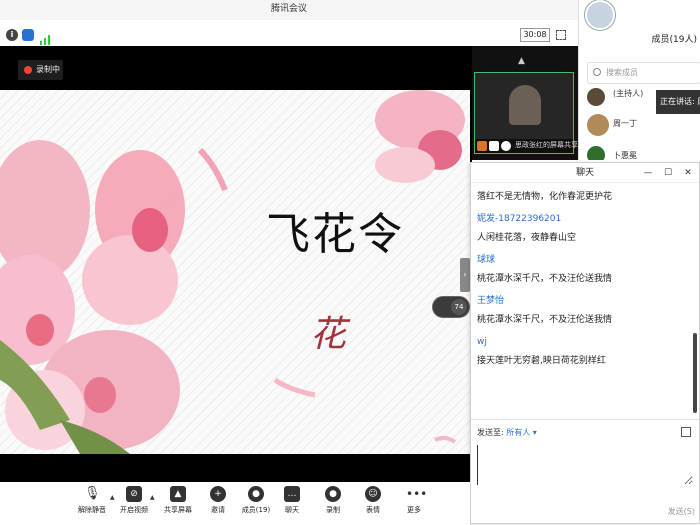 The image size is (700, 525). I want to click on signal-icon, so click(45, 37).